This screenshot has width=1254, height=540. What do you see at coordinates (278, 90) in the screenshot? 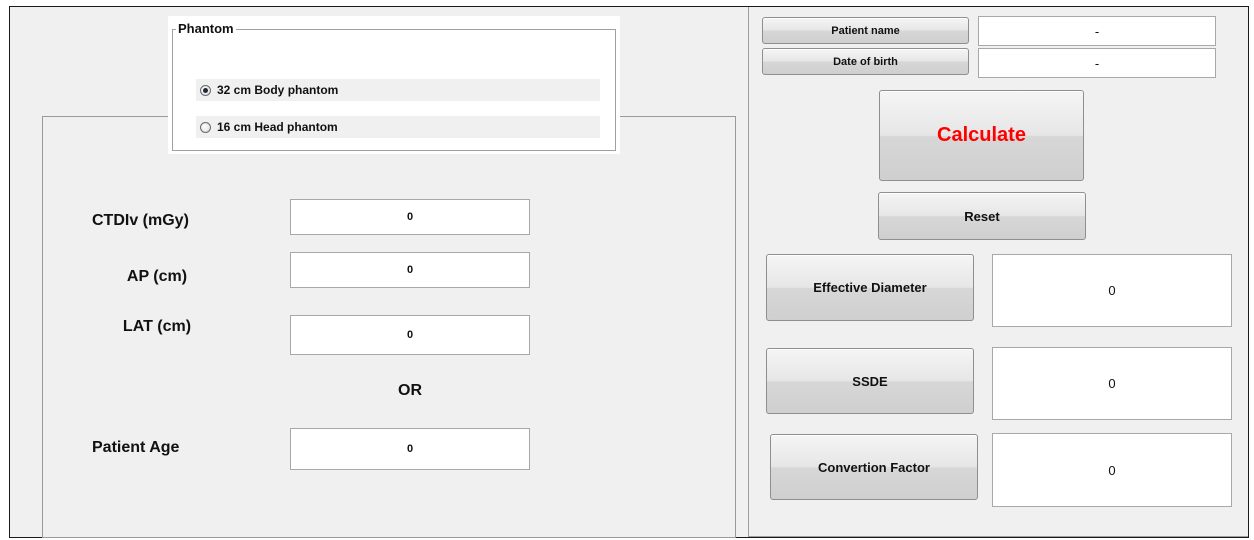
I see `radio-body-phantom-label: 32 cm Body phantom` at bounding box center [278, 90].